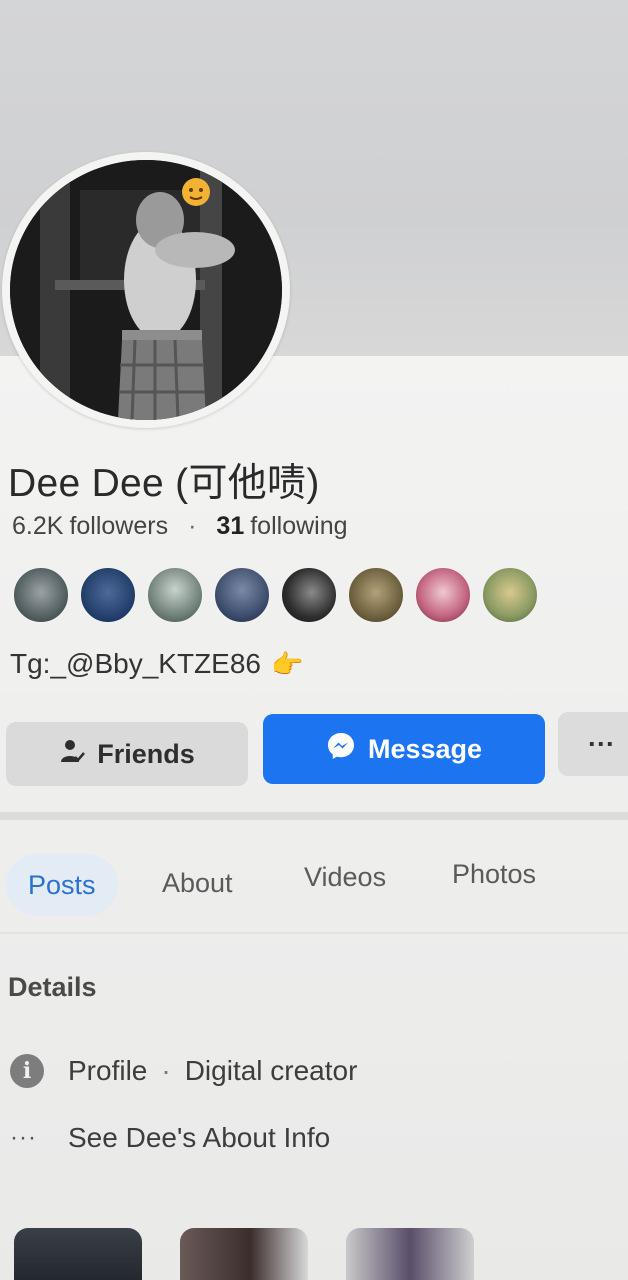 The image size is (628, 1280). What do you see at coordinates (118, 526) in the screenshot?
I see `followers-label: followers` at bounding box center [118, 526].